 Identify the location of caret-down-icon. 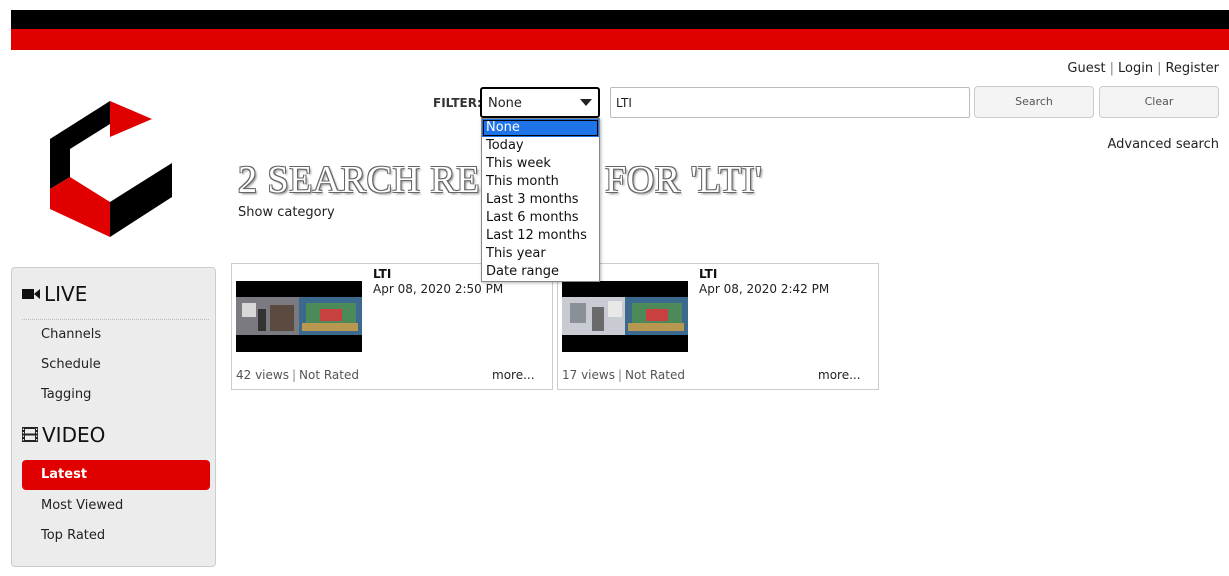
(586, 102).